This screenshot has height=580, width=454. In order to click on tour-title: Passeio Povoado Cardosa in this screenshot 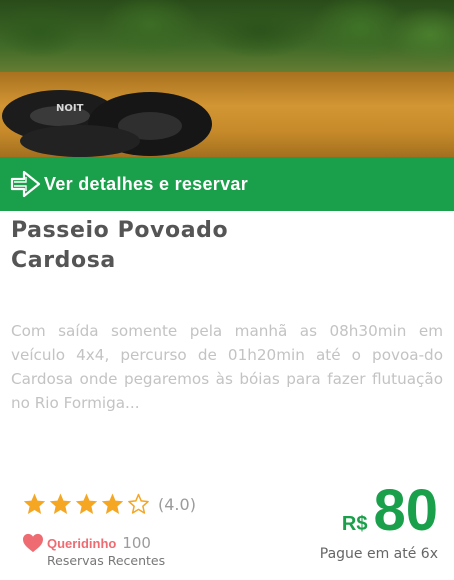, I will do `click(161, 246)`.